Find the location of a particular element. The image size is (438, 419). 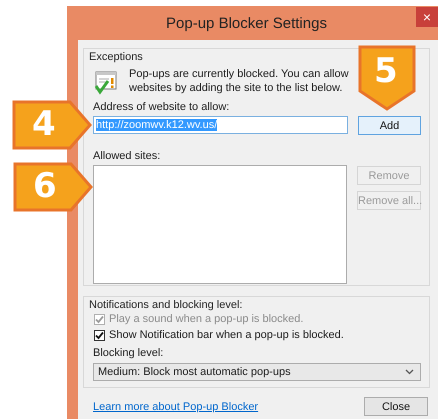

field-label: Address of website to allow: is located at coordinates (161, 107).